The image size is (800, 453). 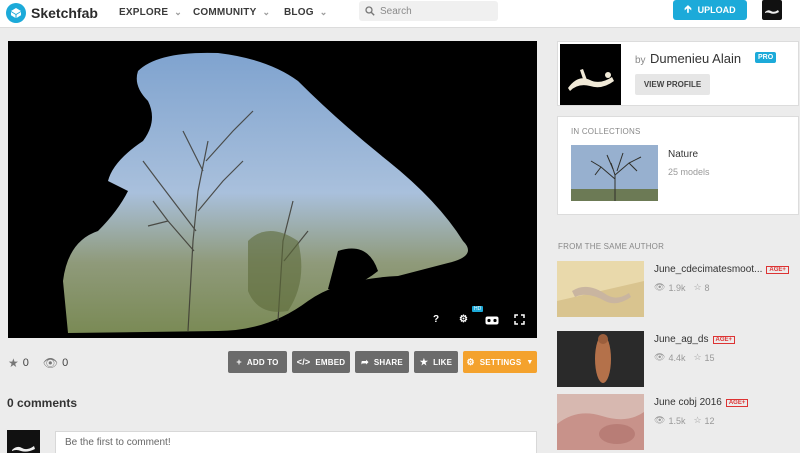 I want to click on like-label: LIKE, so click(x=443, y=362).